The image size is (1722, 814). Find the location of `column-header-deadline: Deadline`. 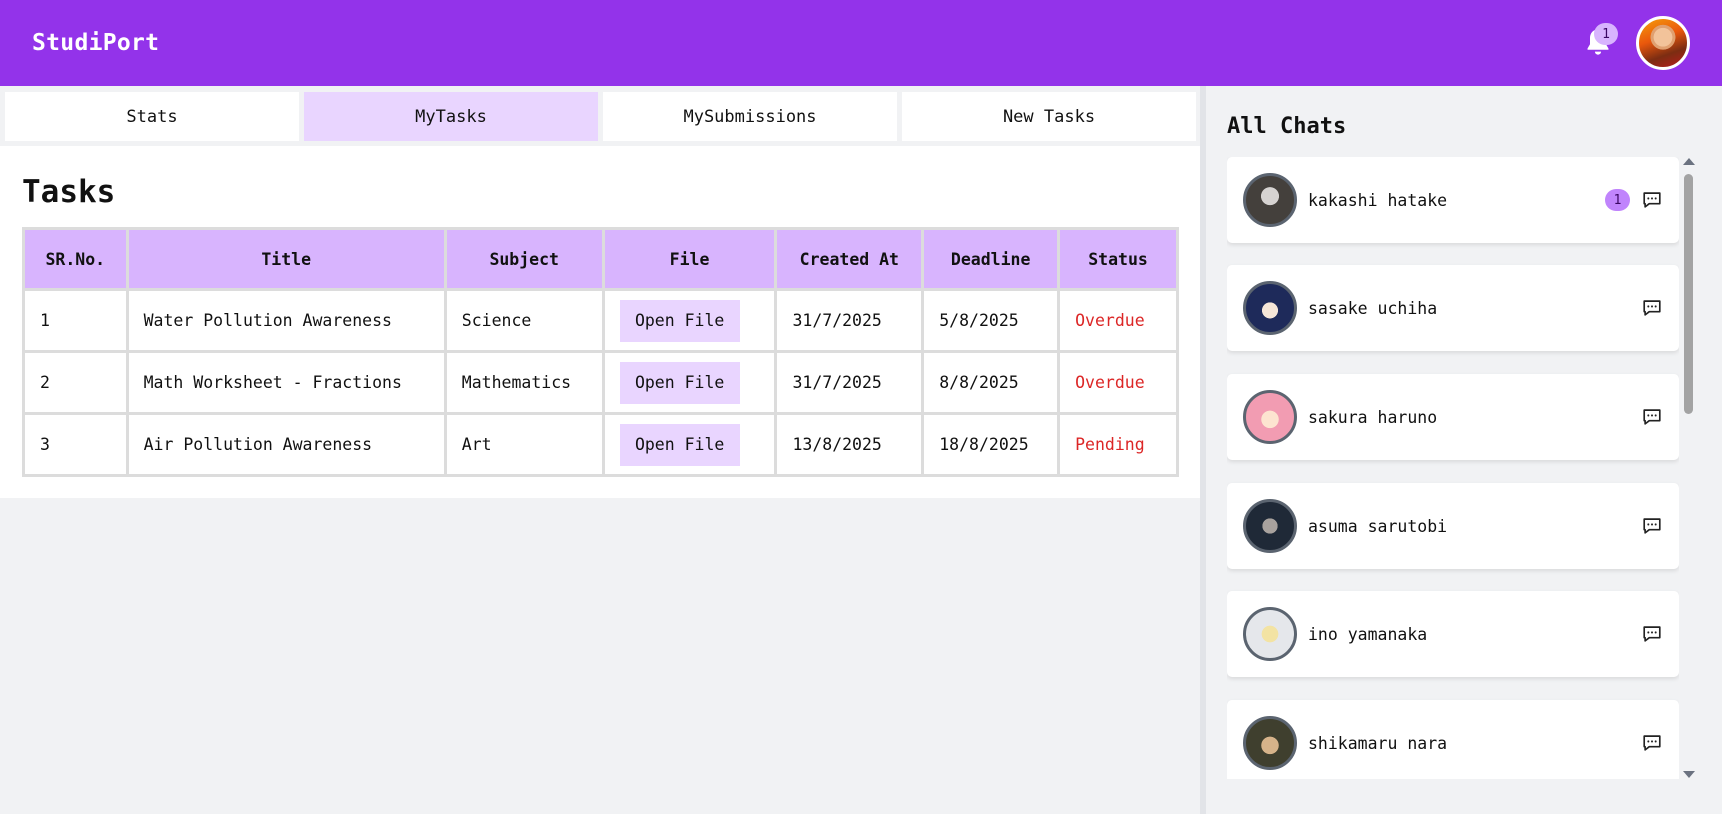

column-header-deadline: Deadline is located at coordinates (991, 259).